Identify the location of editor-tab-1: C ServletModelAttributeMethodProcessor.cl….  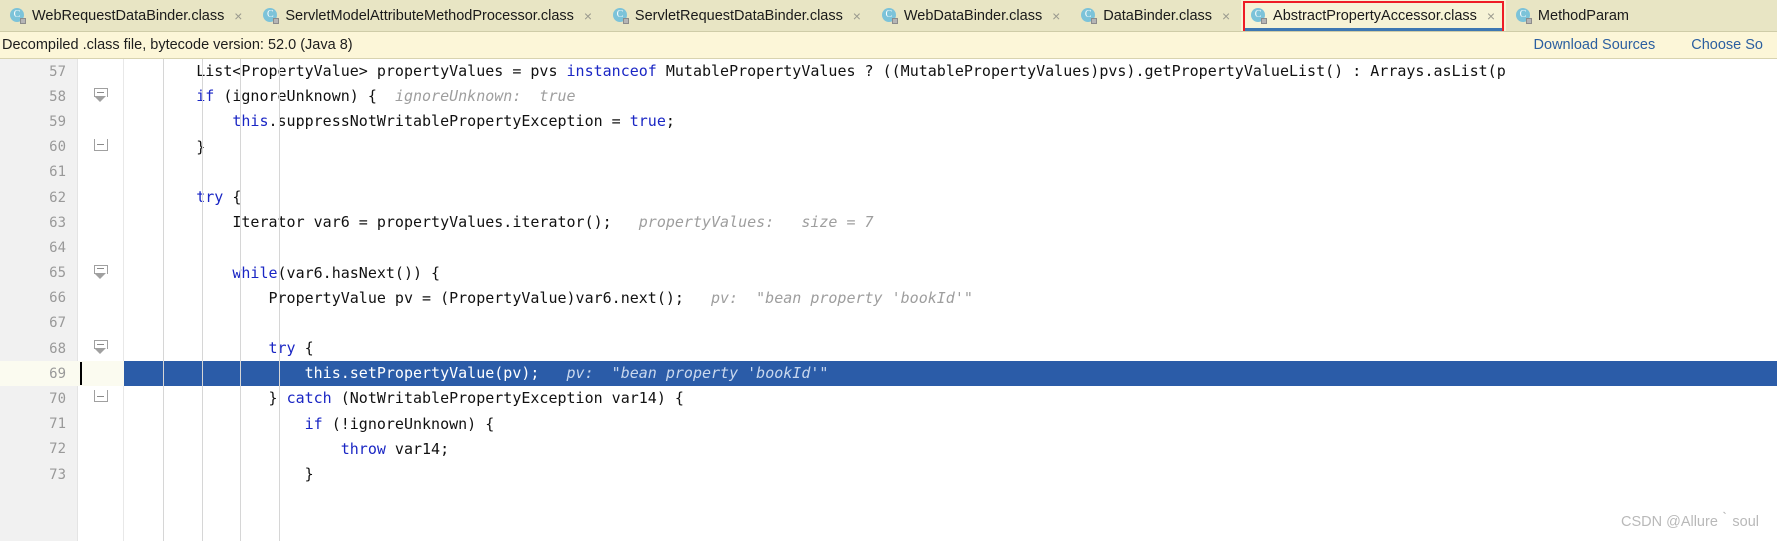
(428, 15).